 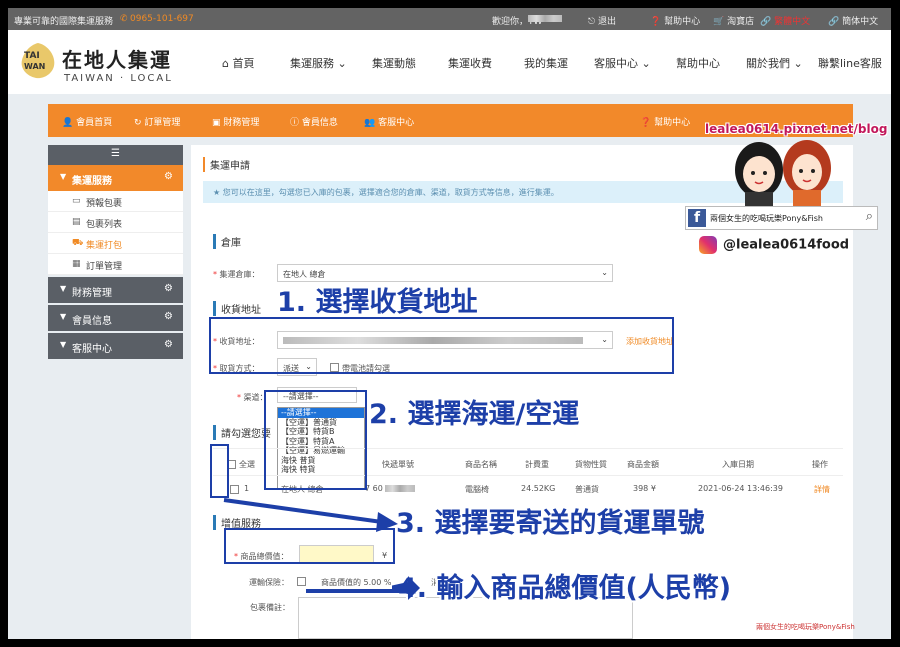 What do you see at coordinates (481, 464) in the screenshot?
I see `table-header: 商品名稱` at bounding box center [481, 464].